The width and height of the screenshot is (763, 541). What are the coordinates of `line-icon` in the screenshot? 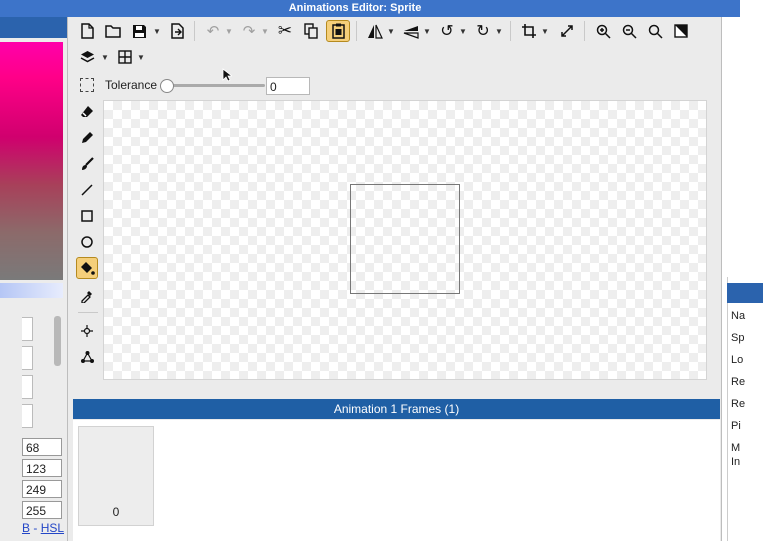 It's located at (87, 190).